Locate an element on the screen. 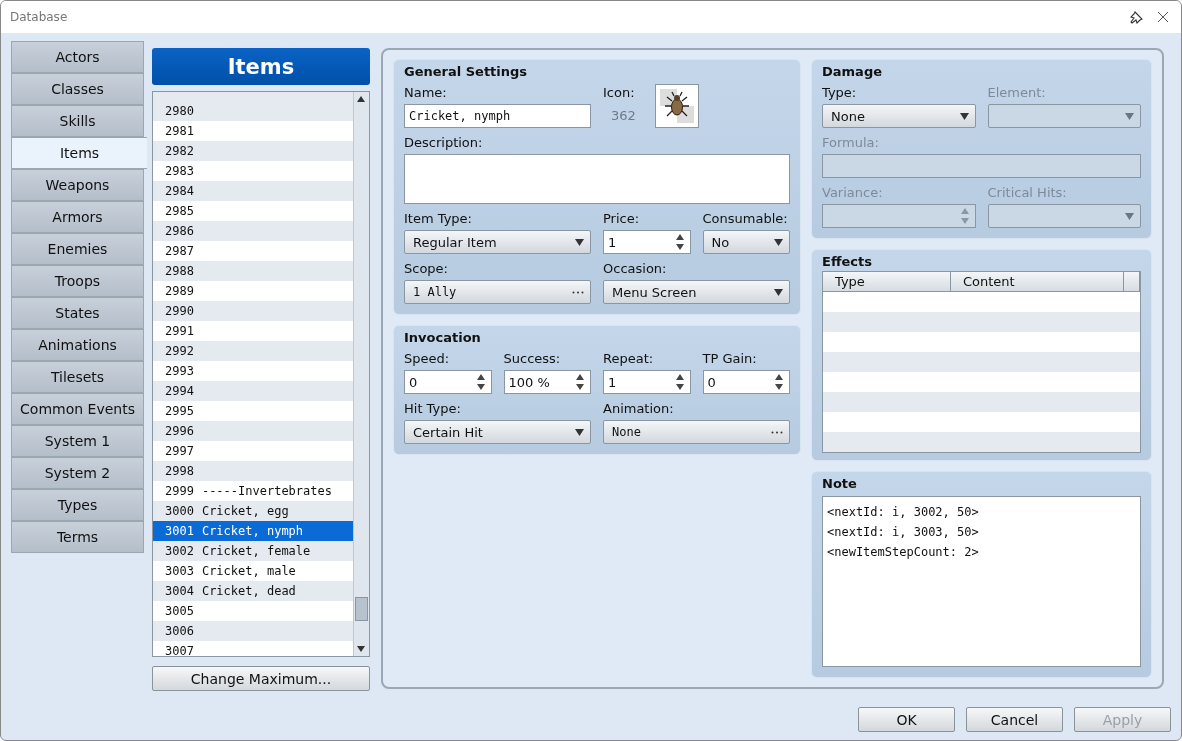 The width and height of the screenshot is (1182, 741). group-title: Invocation is located at coordinates (443, 338).